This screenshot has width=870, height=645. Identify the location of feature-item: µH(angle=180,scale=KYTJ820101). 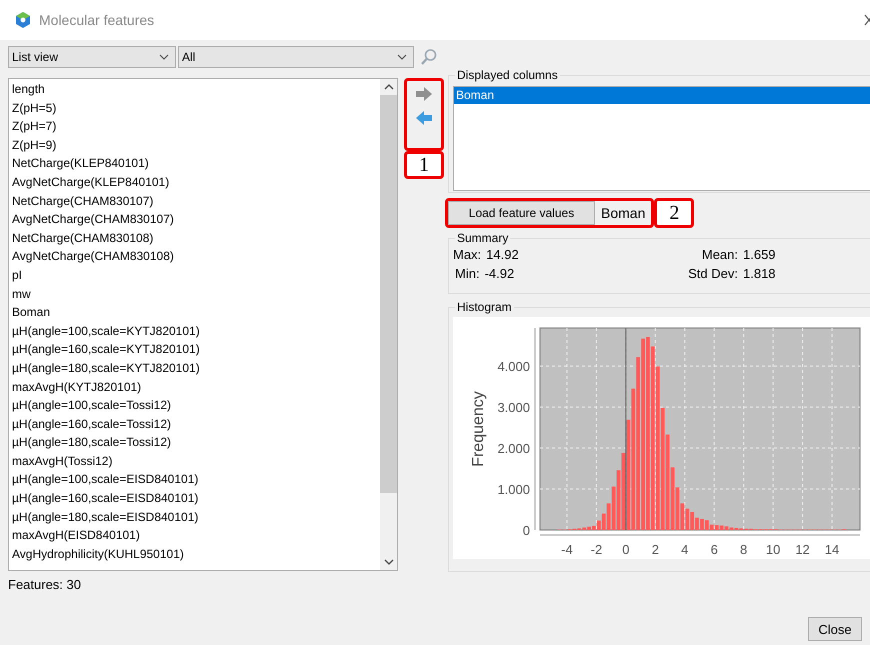
(196, 368).